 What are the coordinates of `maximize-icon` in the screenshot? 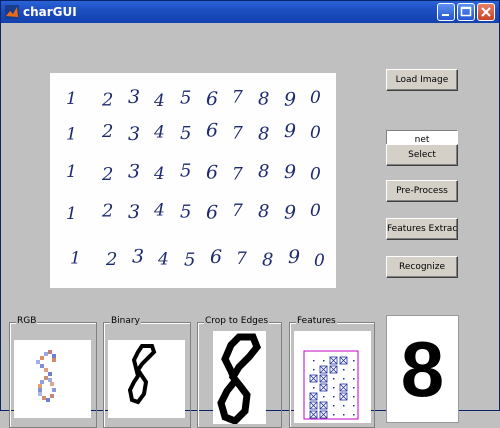 It's located at (466, 11).